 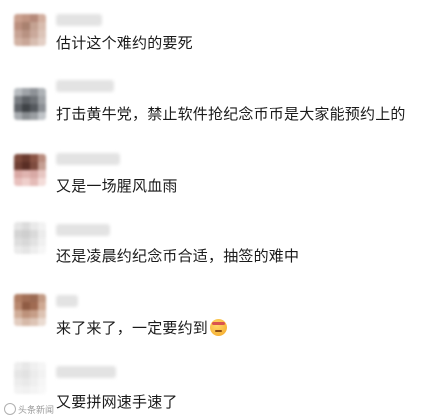 What do you see at coordinates (178, 256) in the screenshot?
I see `comment-text: 还是凌晨约纪念币合适，抽签的难中` at bounding box center [178, 256].